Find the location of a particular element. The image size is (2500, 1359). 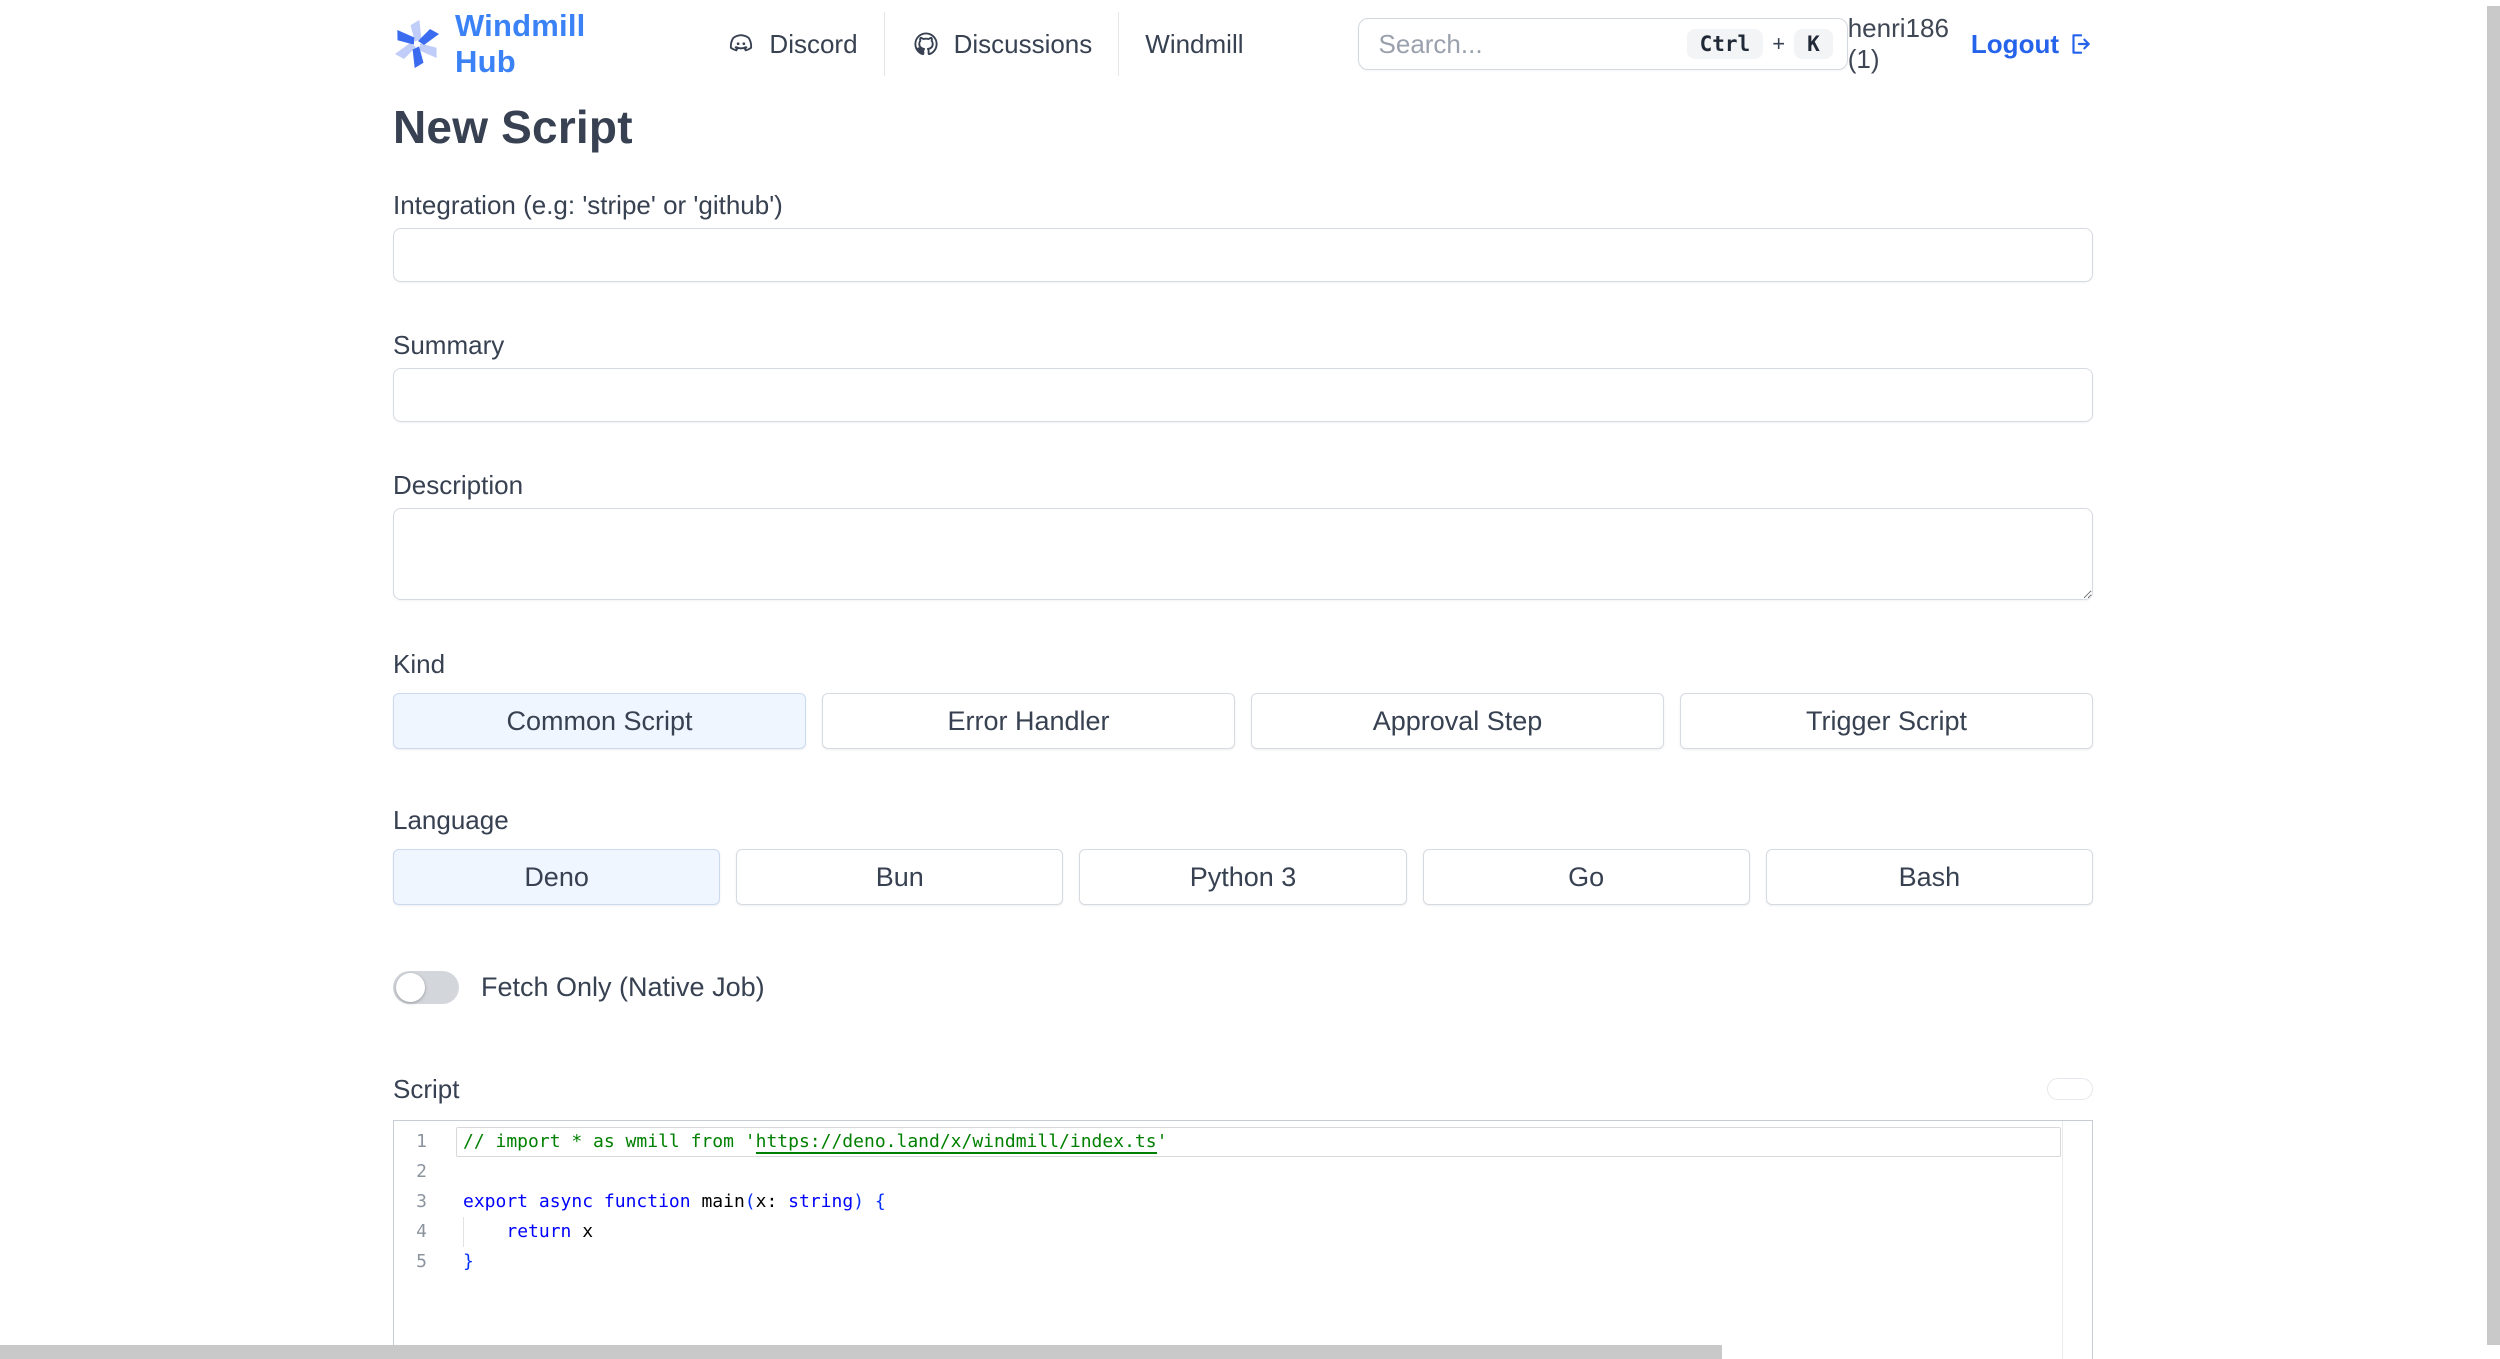

integration-input is located at coordinates (1243, 255).